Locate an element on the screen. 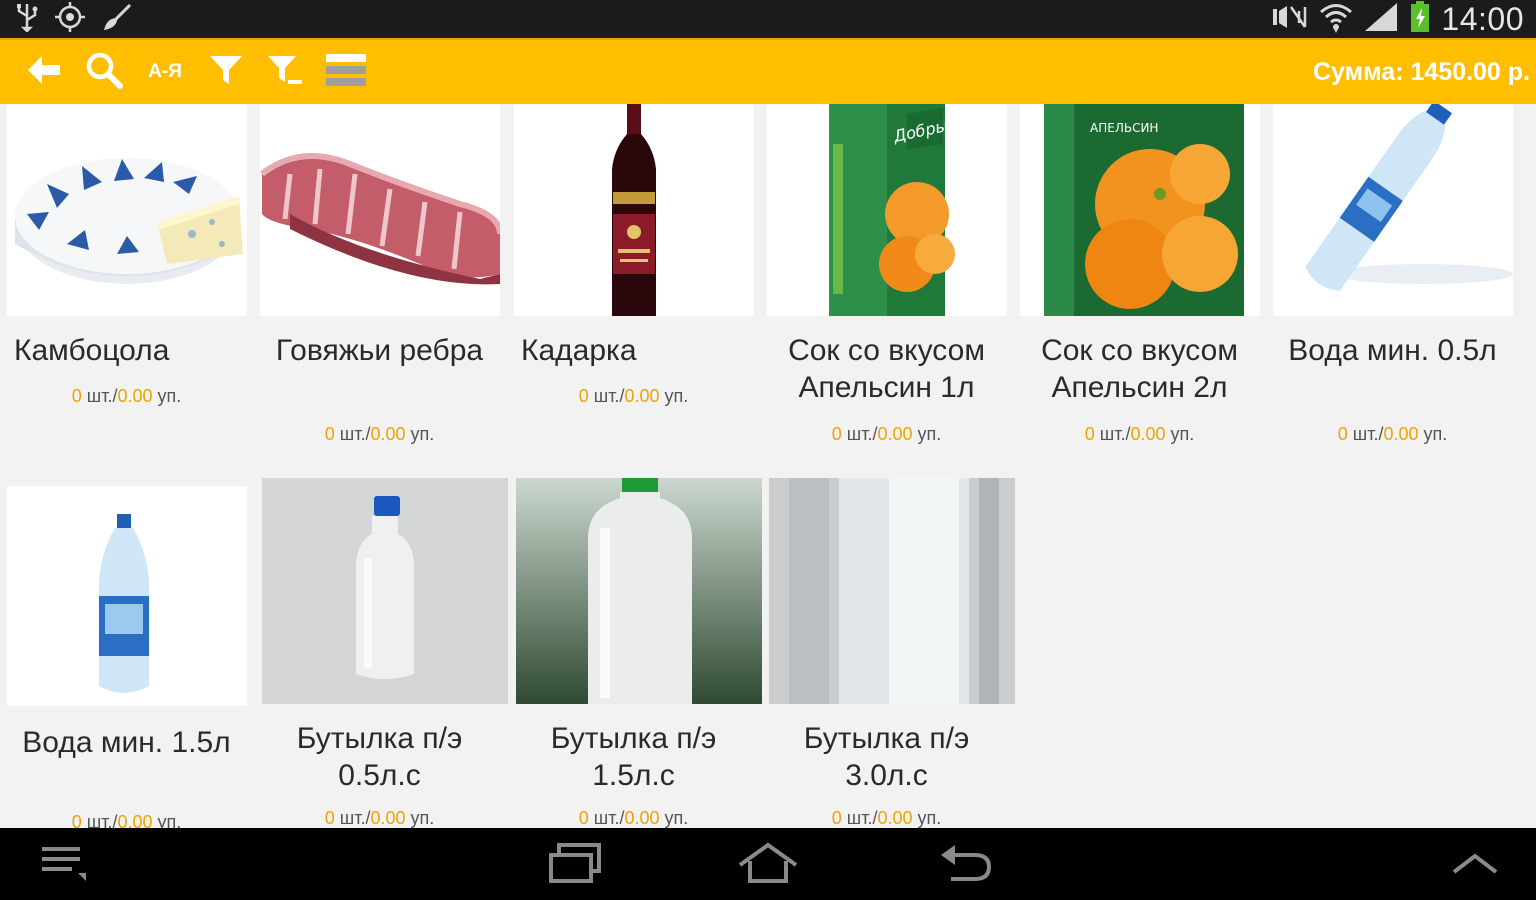 The image size is (1536, 900). search-icon is located at coordinates (104, 72).